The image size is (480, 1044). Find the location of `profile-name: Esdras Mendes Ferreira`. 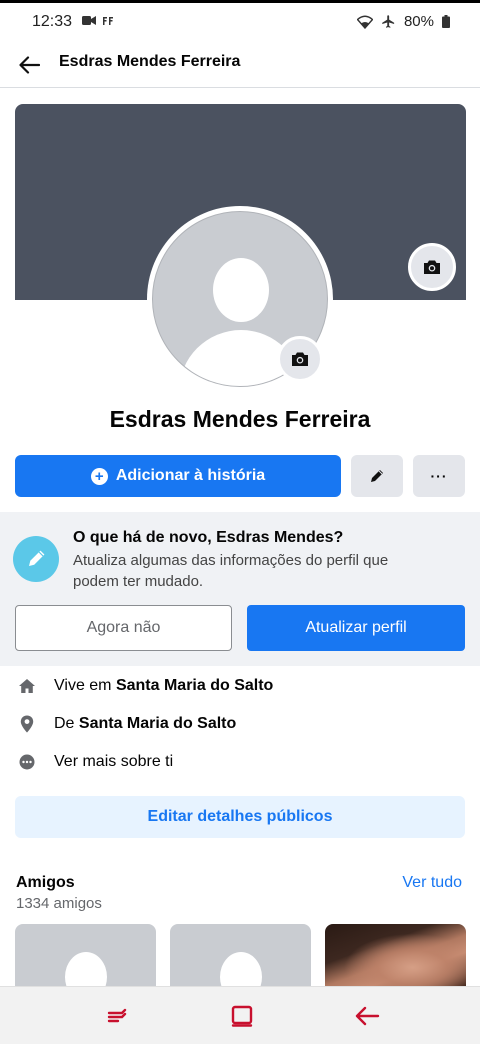

profile-name: Esdras Mendes Ferreira is located at coordinates (240, 419).